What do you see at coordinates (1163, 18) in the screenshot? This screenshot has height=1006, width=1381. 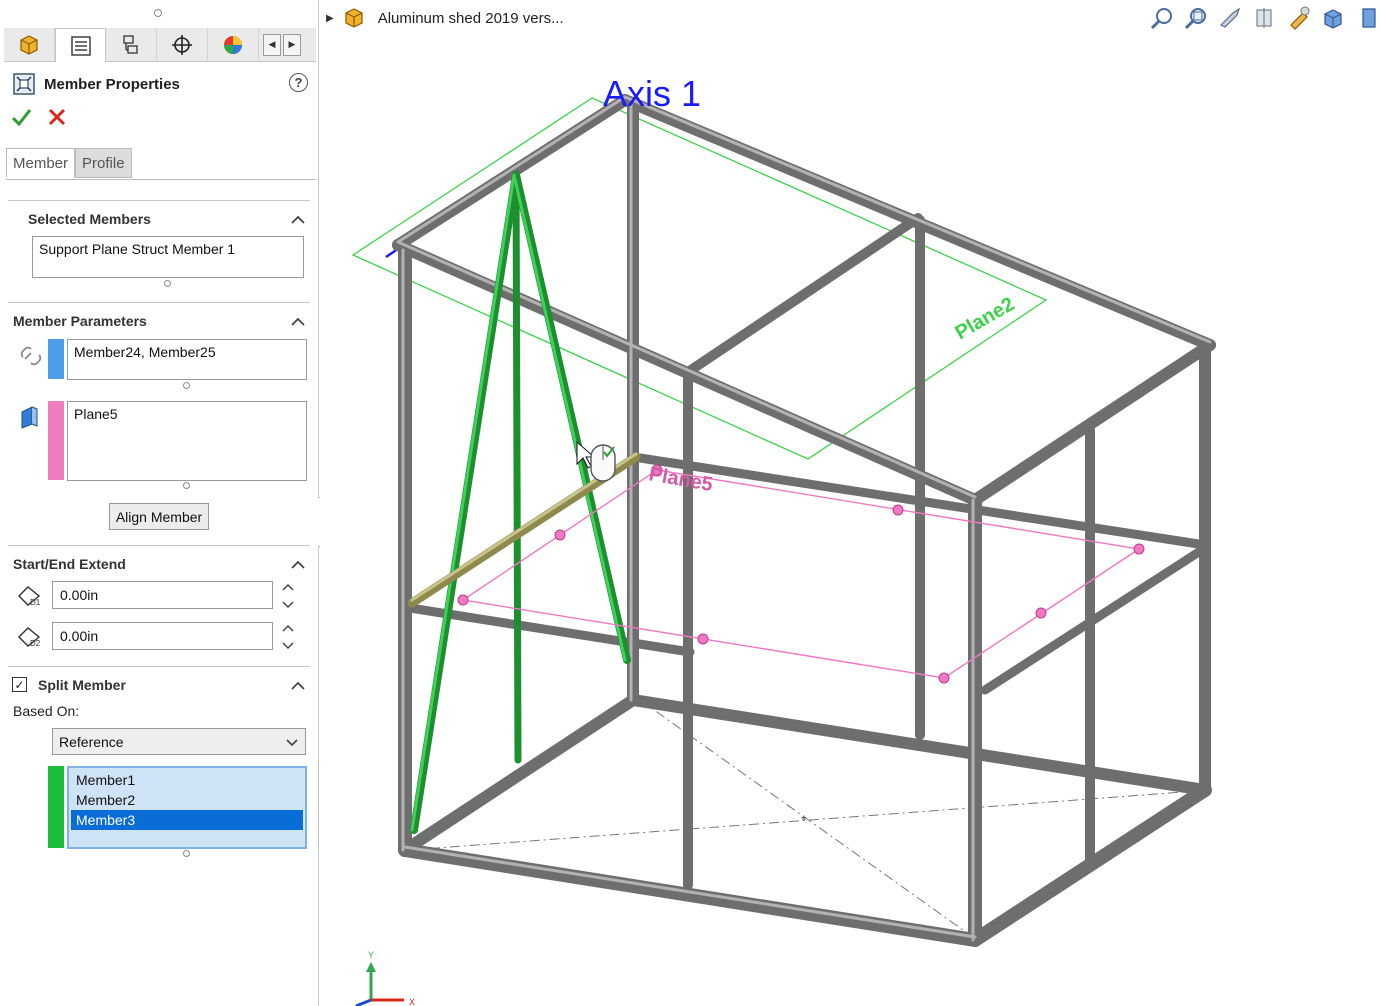 I see `zoom-to-fit-icon` at bounding box center [1163, 18].